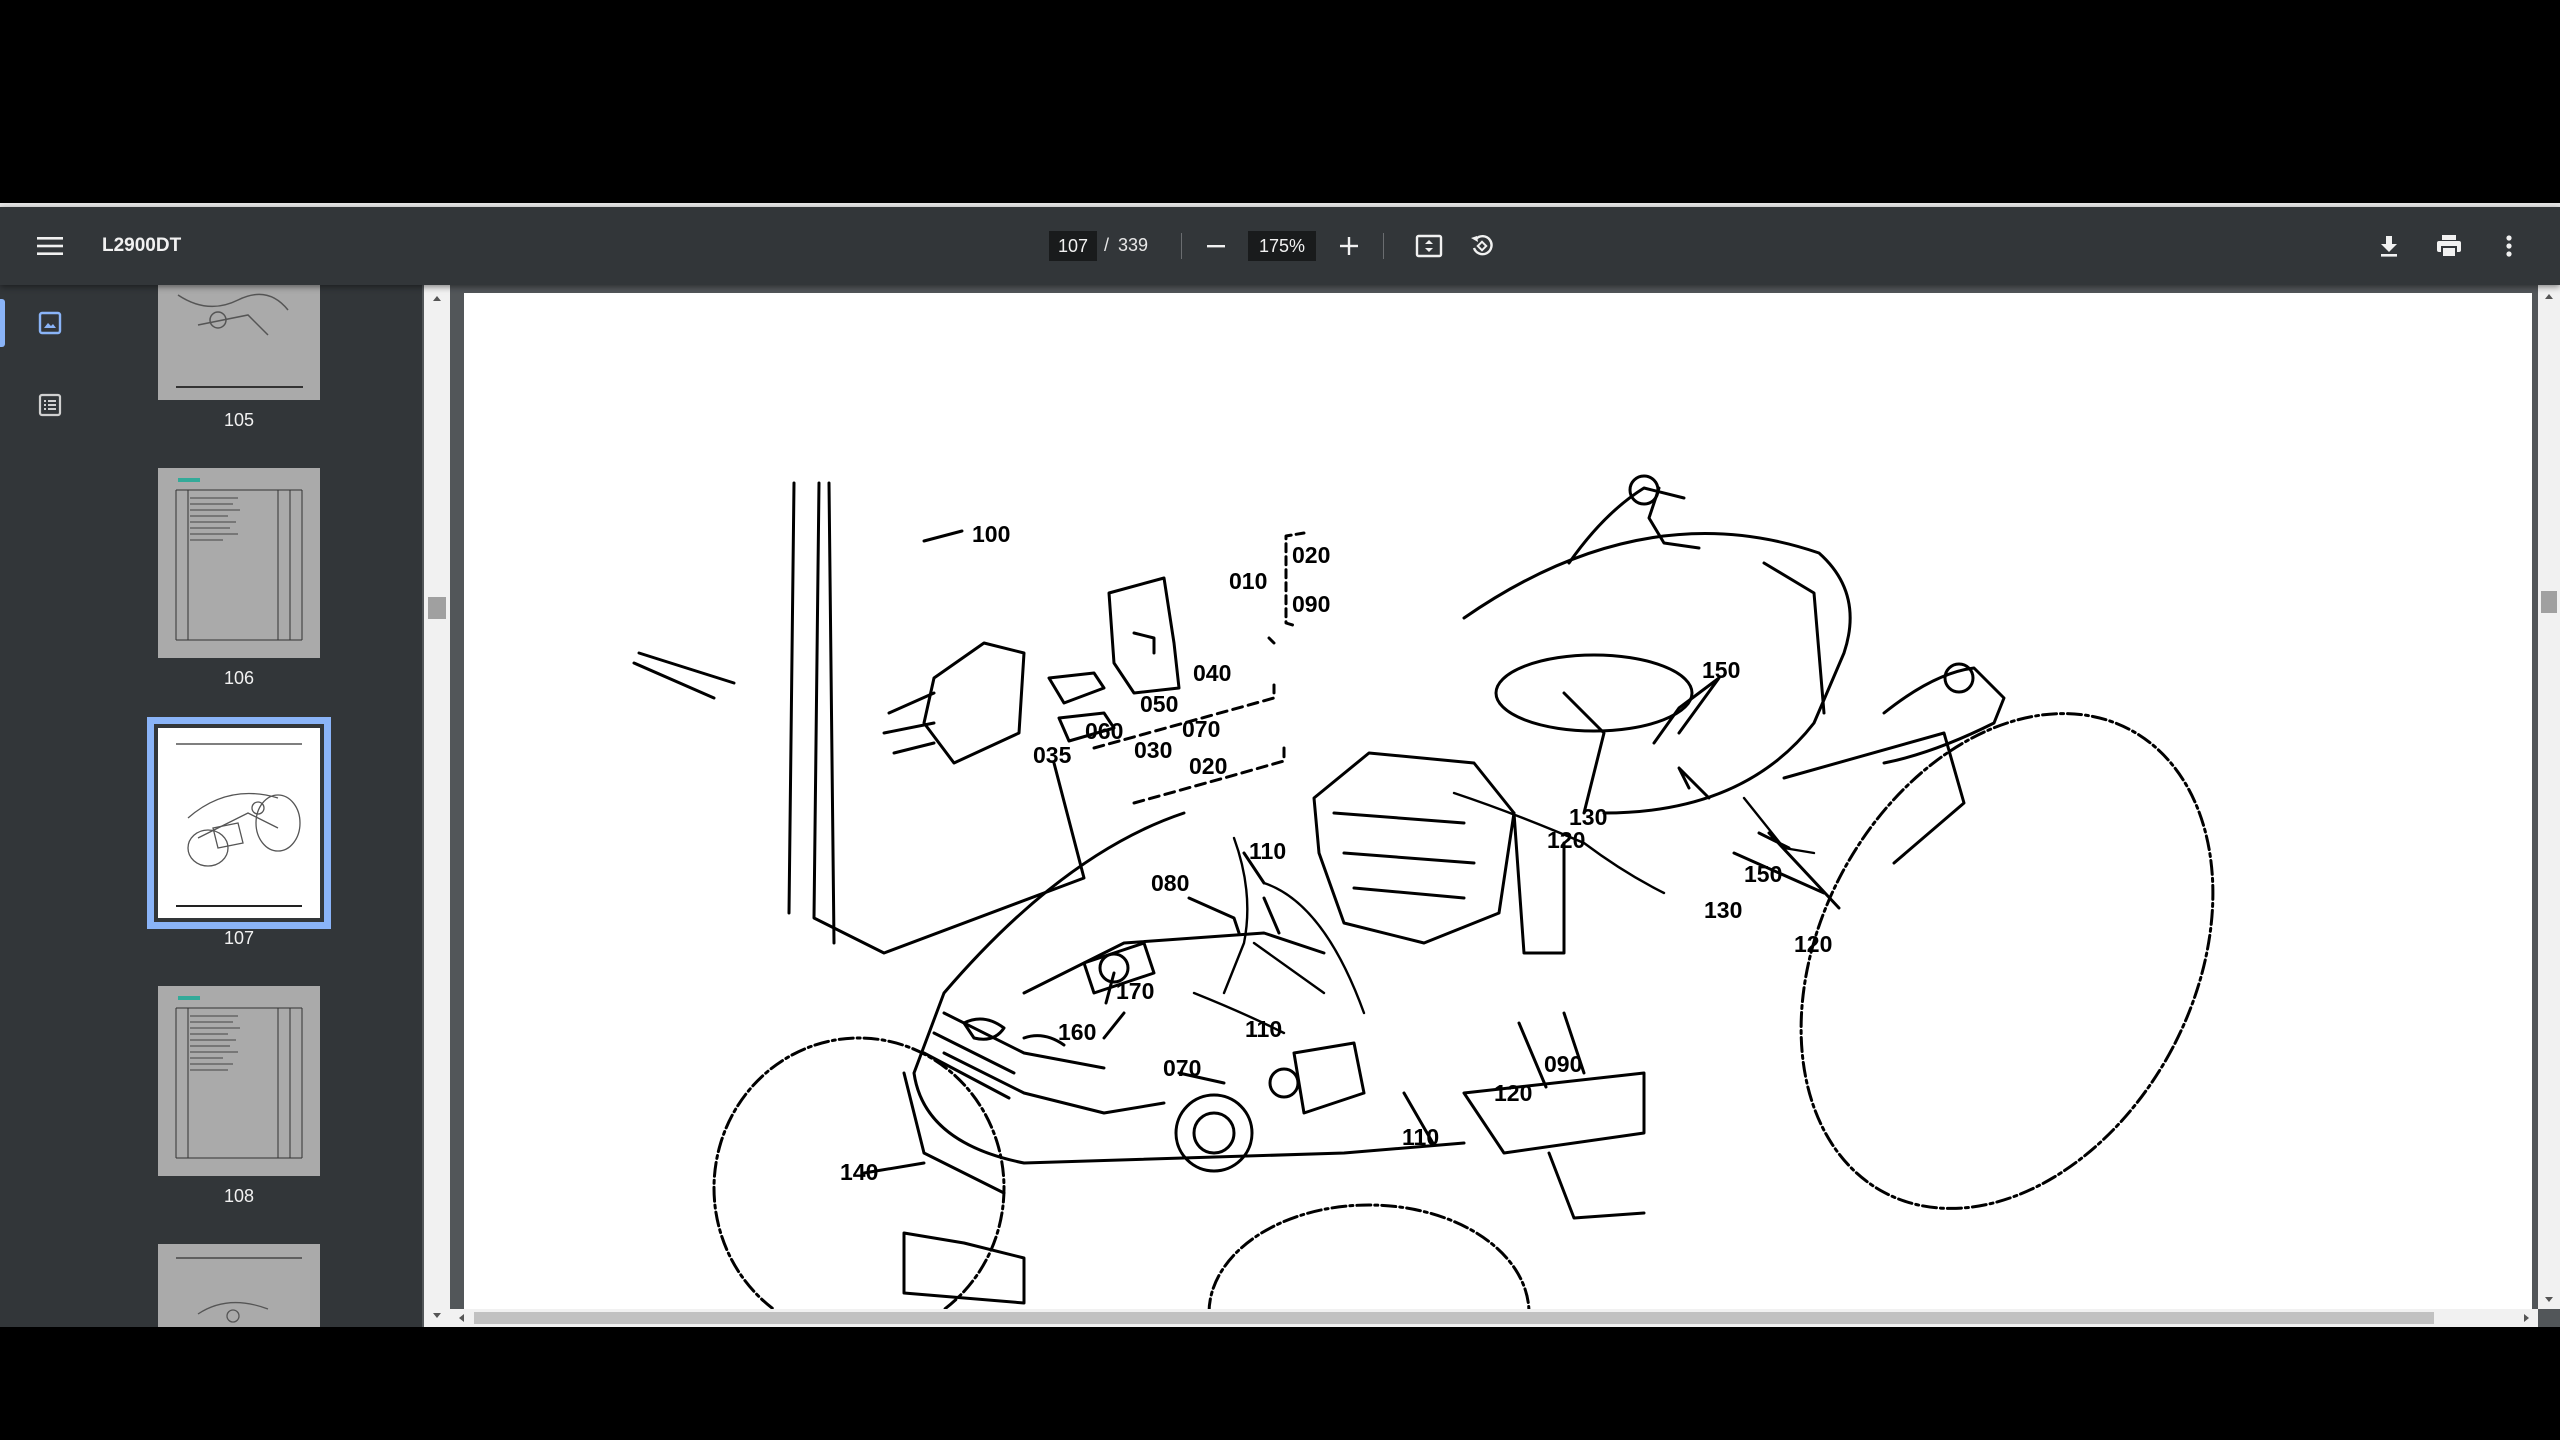 This screenshot has height=1440, width=2560. I want to click on callout-label: 050, so click(1159, 704).